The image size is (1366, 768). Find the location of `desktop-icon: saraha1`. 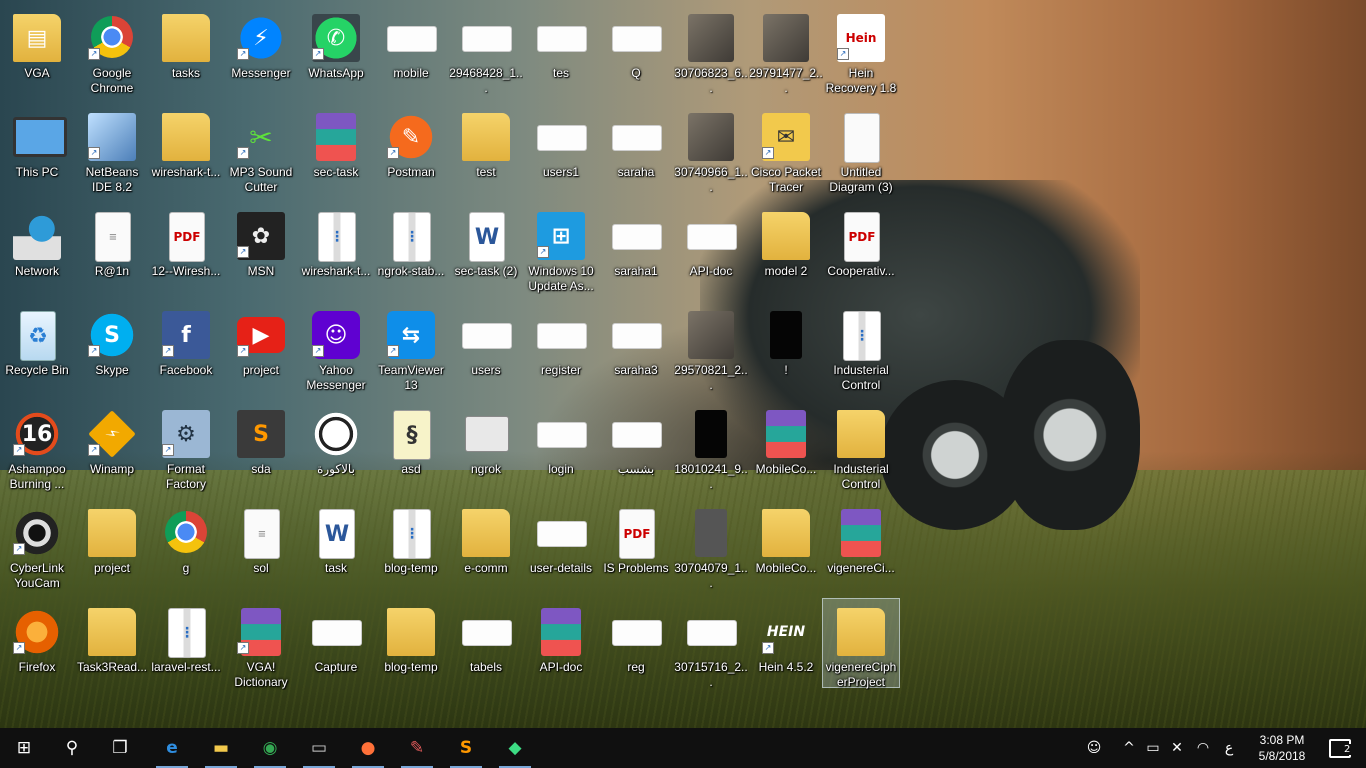

desktop-icon: saraha1 is located at coordinates (636, 254).